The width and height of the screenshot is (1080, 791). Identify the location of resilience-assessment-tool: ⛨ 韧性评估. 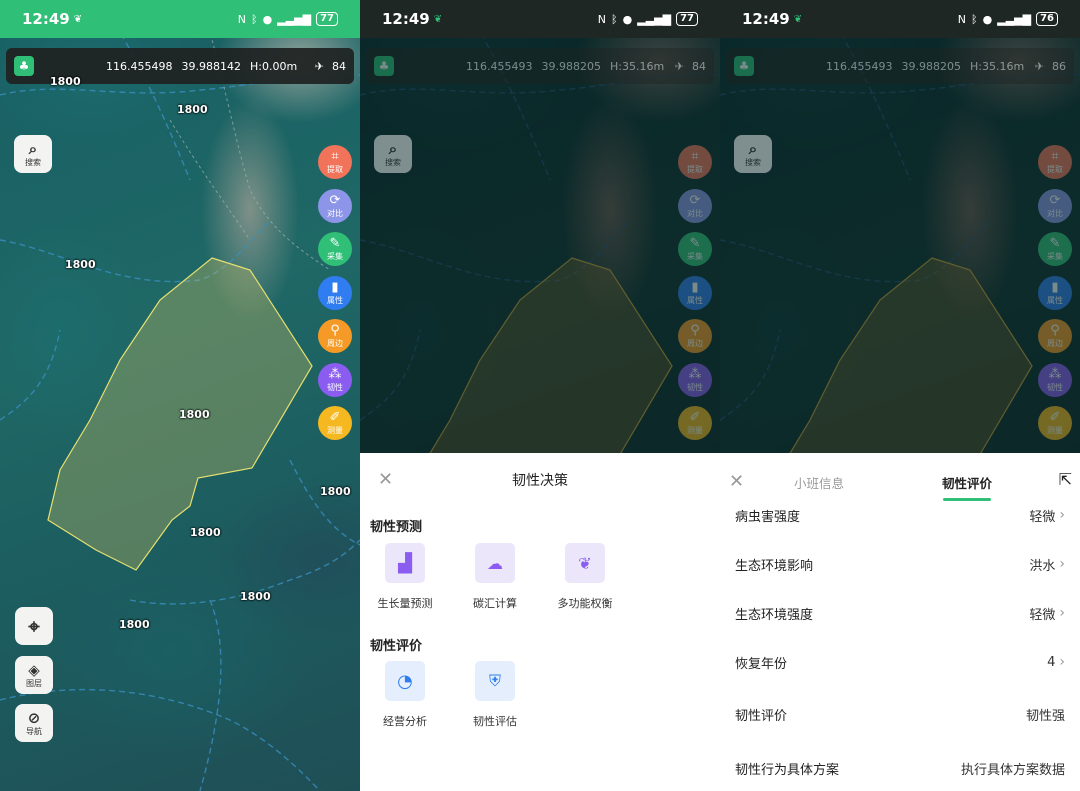
(495, 695).